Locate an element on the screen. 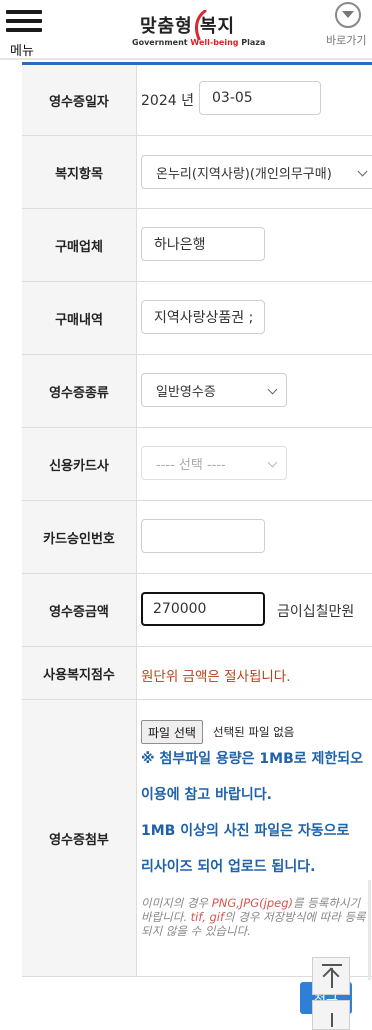 Image resolution: width=372 pixels, height=1030 pixels. row-receipt-type: 영수증종류 일반영수증 is located at coordinates (197, 391).